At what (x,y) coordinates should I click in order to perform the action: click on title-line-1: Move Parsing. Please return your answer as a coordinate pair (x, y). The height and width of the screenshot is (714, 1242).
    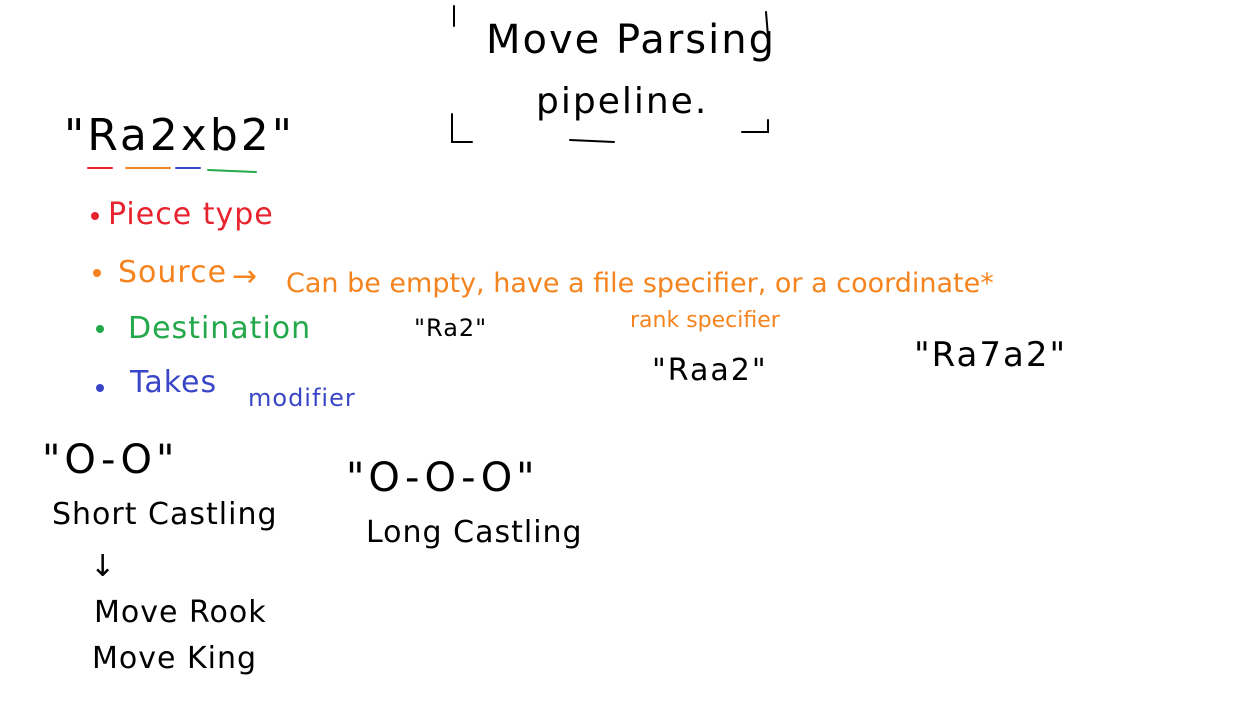
    Looking at the image, I should click on (631, 40).